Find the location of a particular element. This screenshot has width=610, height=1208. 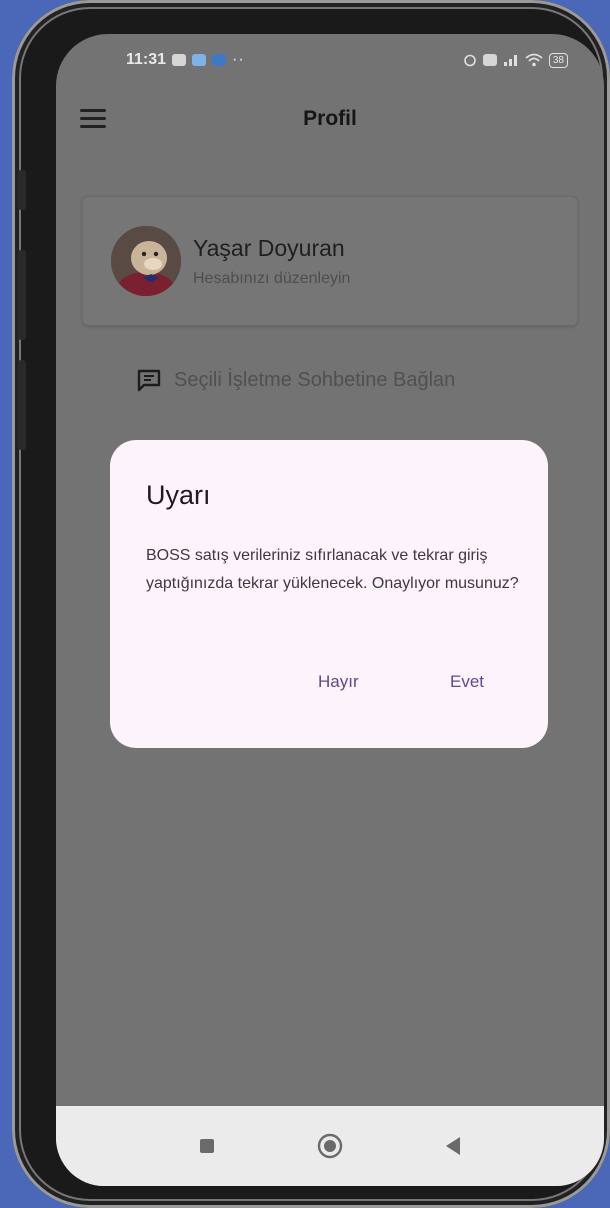

chat-icon is located at coordinates (149, 380).